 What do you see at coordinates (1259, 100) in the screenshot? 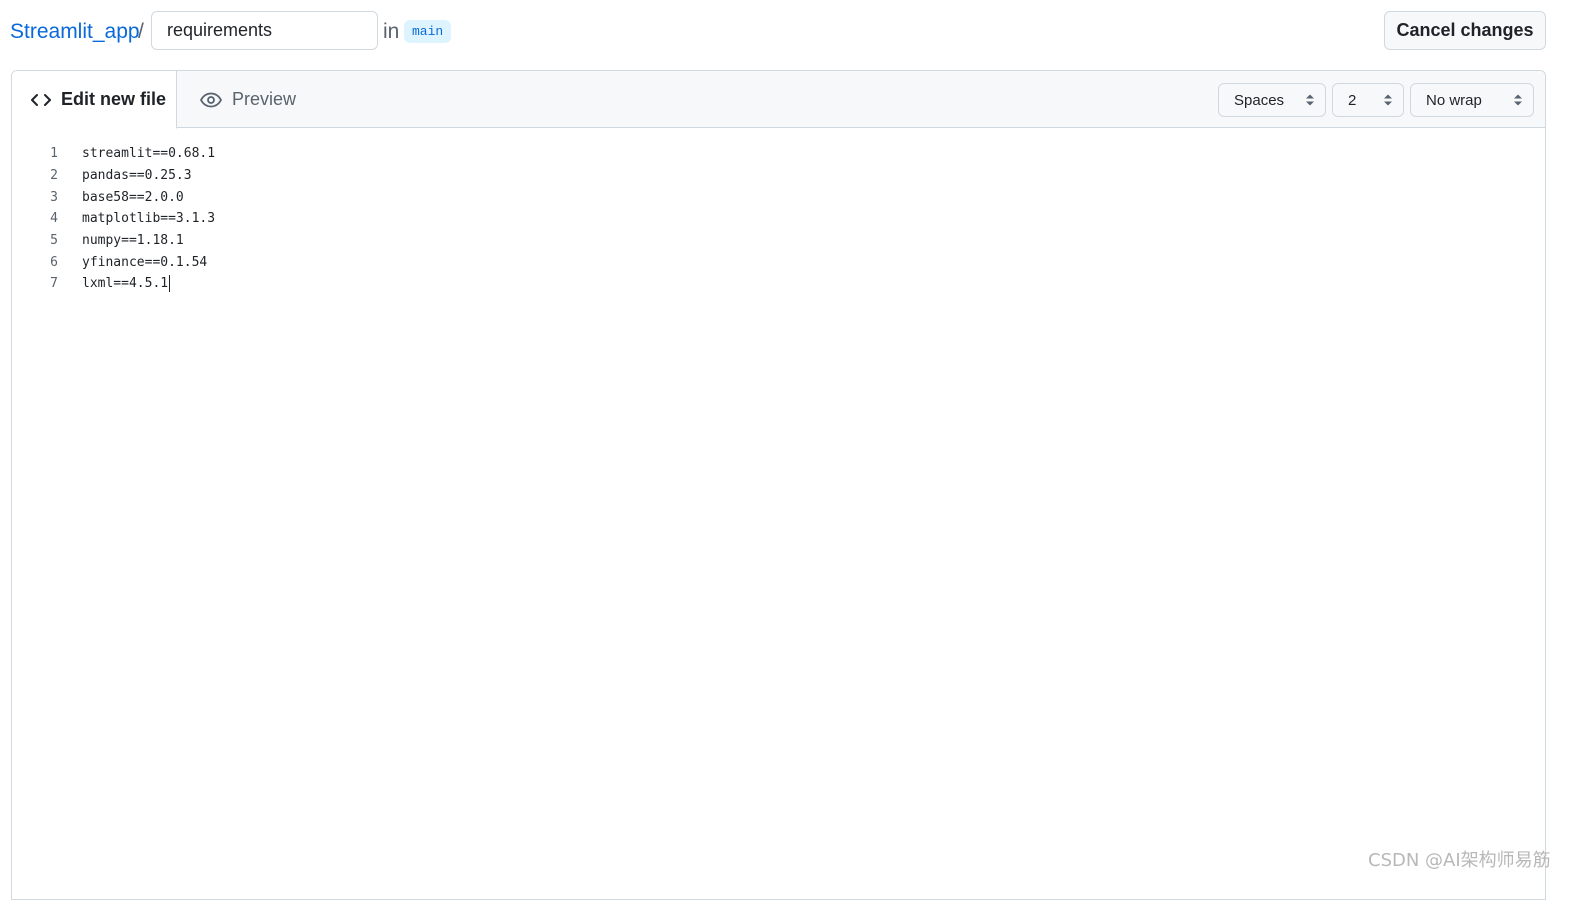
I see `indent-mode-value: Spaces` at bounding box center [1259, 100].